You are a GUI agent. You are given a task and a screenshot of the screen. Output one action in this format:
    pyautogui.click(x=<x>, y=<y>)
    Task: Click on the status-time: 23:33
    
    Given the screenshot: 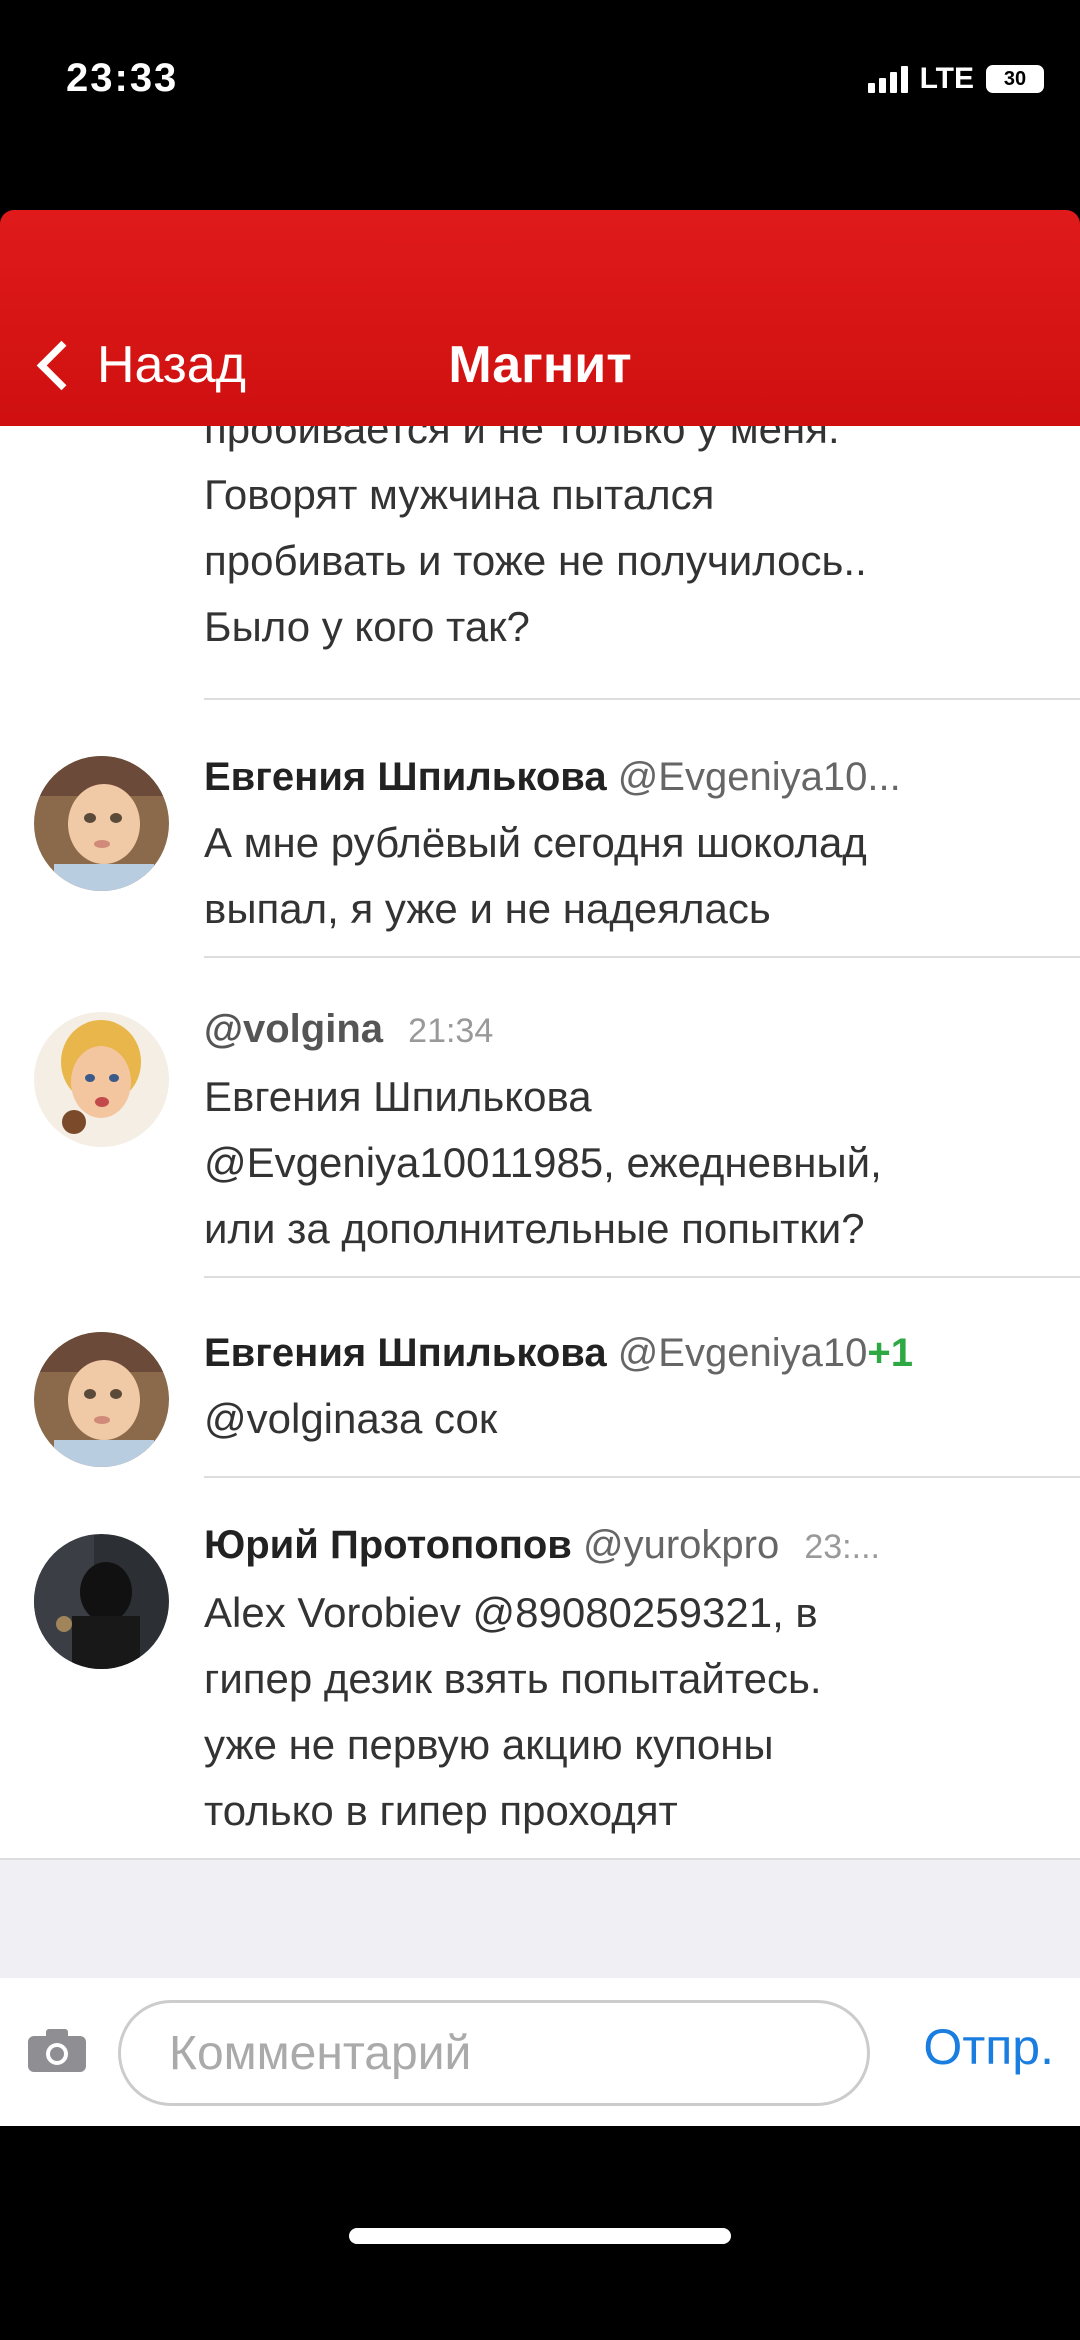 What is the action you would take?
    pyautogui.click(x=122, y=78)
    